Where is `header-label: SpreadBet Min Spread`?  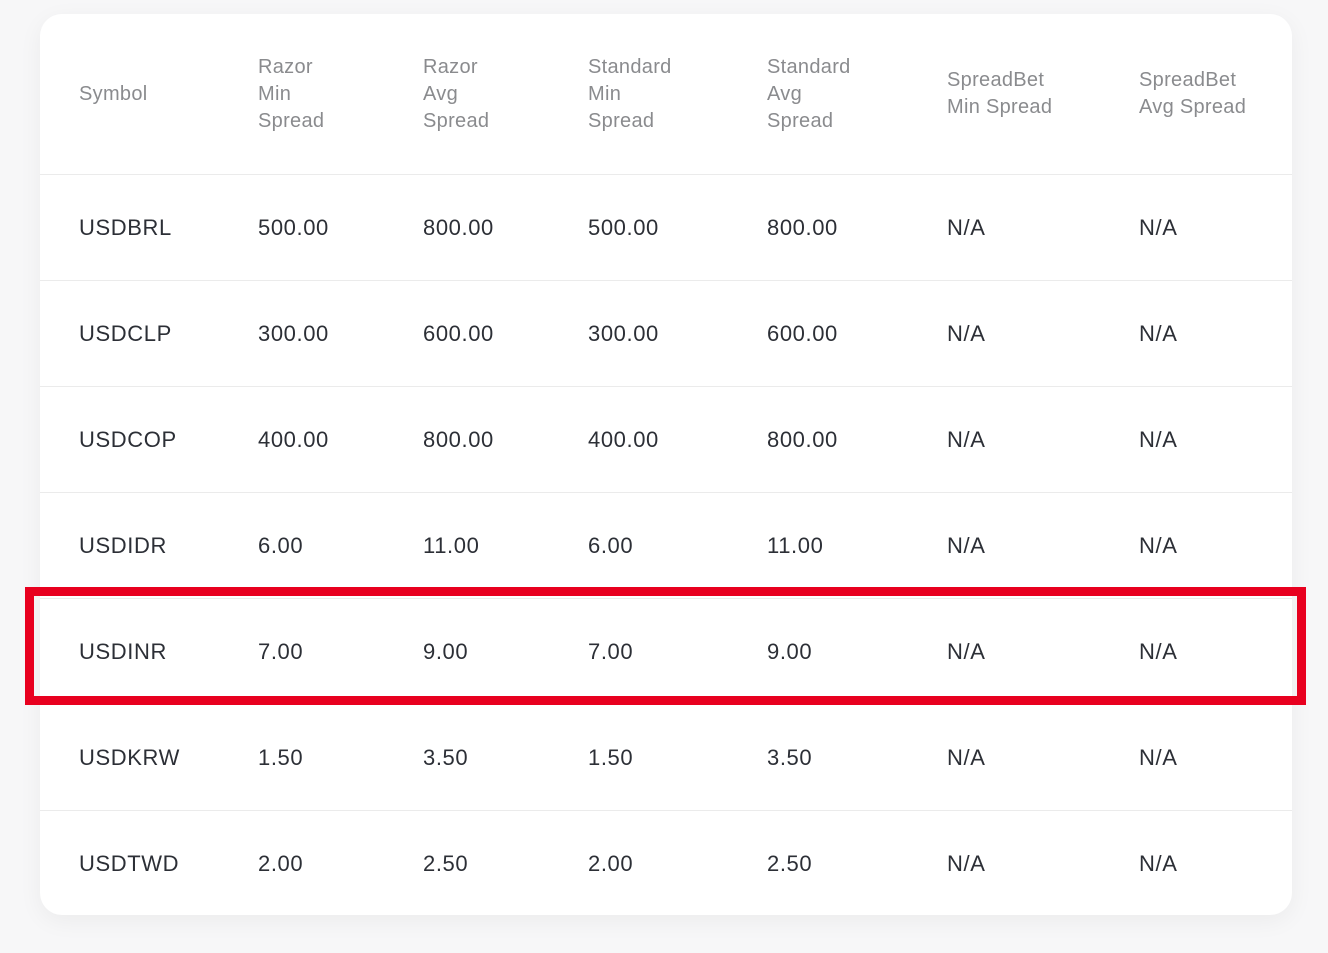 header-label: SpreadBet Min Spread is located at coordinates (1000, 93).